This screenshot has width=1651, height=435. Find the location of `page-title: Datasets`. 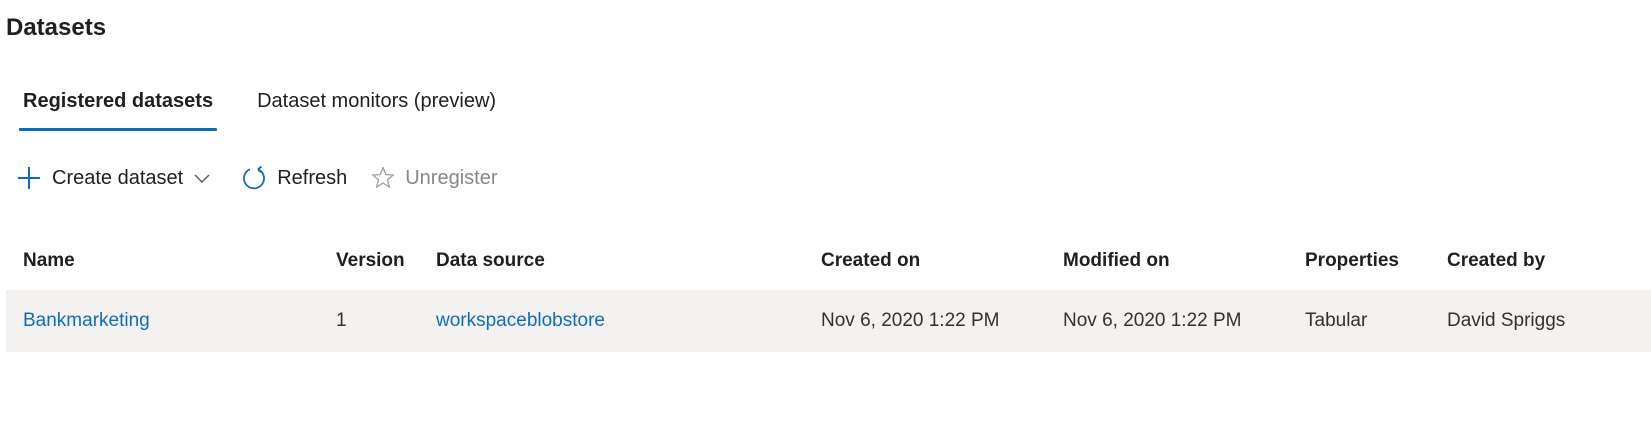

page-title: Datasets is located at coordinates (56, 27).